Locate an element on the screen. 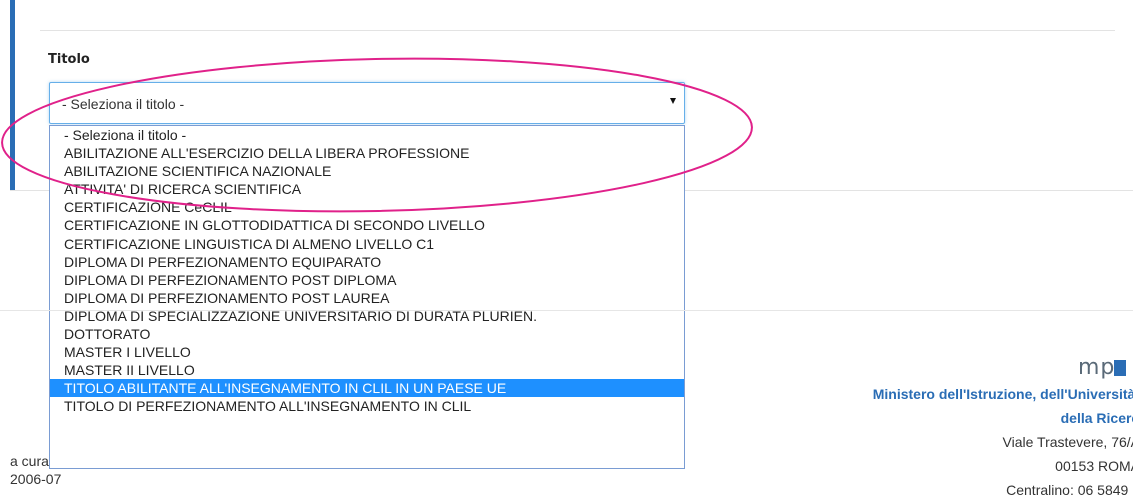 The image size is (1133, 502). dropdown-option: DIPLOMA DI PERFEZIONAMENTO POST LAUREA is located at coordinates (367, 298).